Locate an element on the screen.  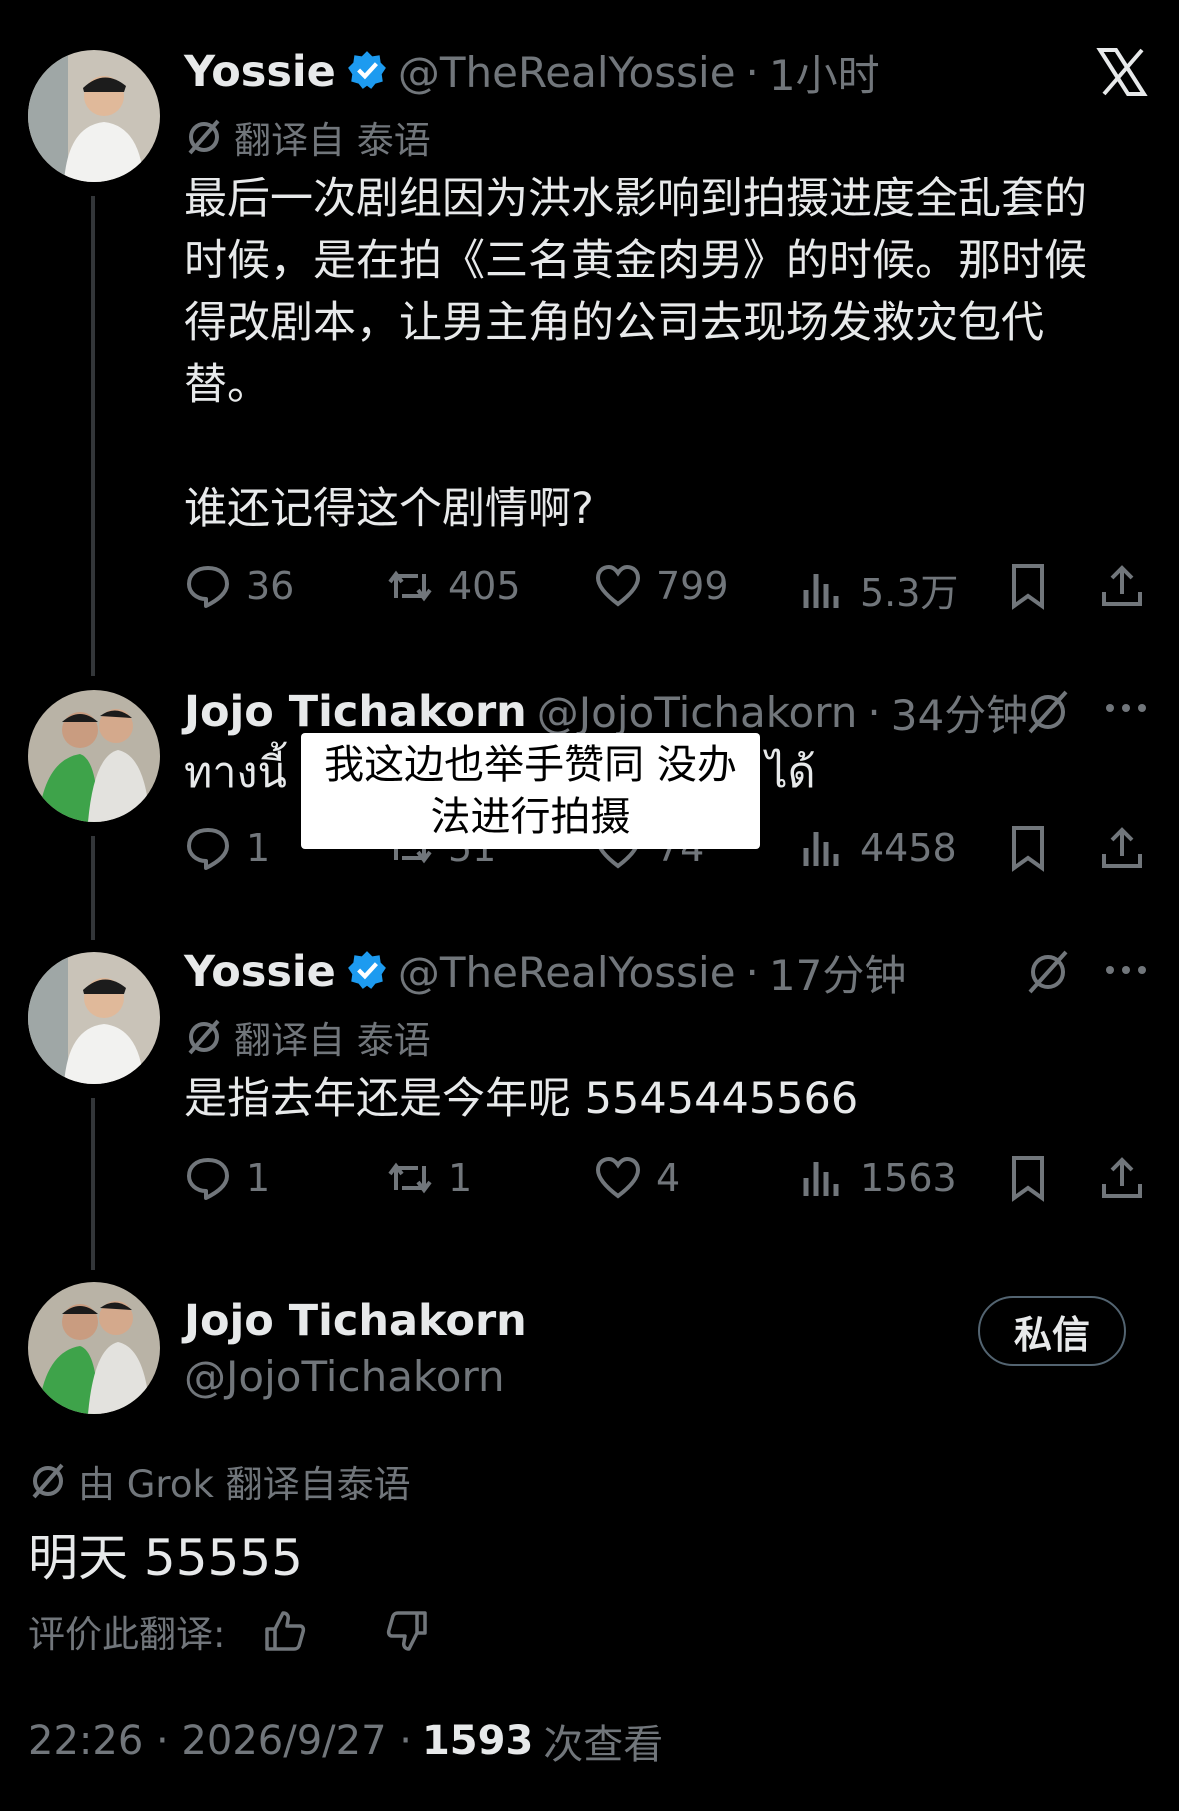
rate-translation-label: 评价此翻译: is located at coordinates (127, 1634).